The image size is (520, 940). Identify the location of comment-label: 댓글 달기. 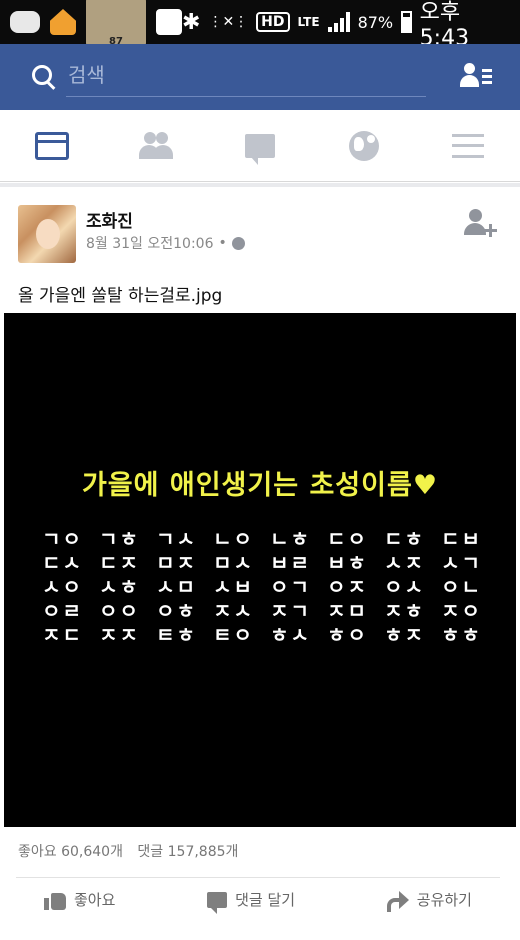
(265, 900).